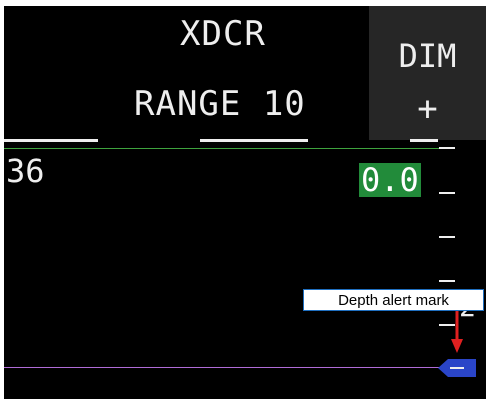 The width and height of the screenshot is (496, 403). I want to click on source-label: XDCR, so click(223, 34).